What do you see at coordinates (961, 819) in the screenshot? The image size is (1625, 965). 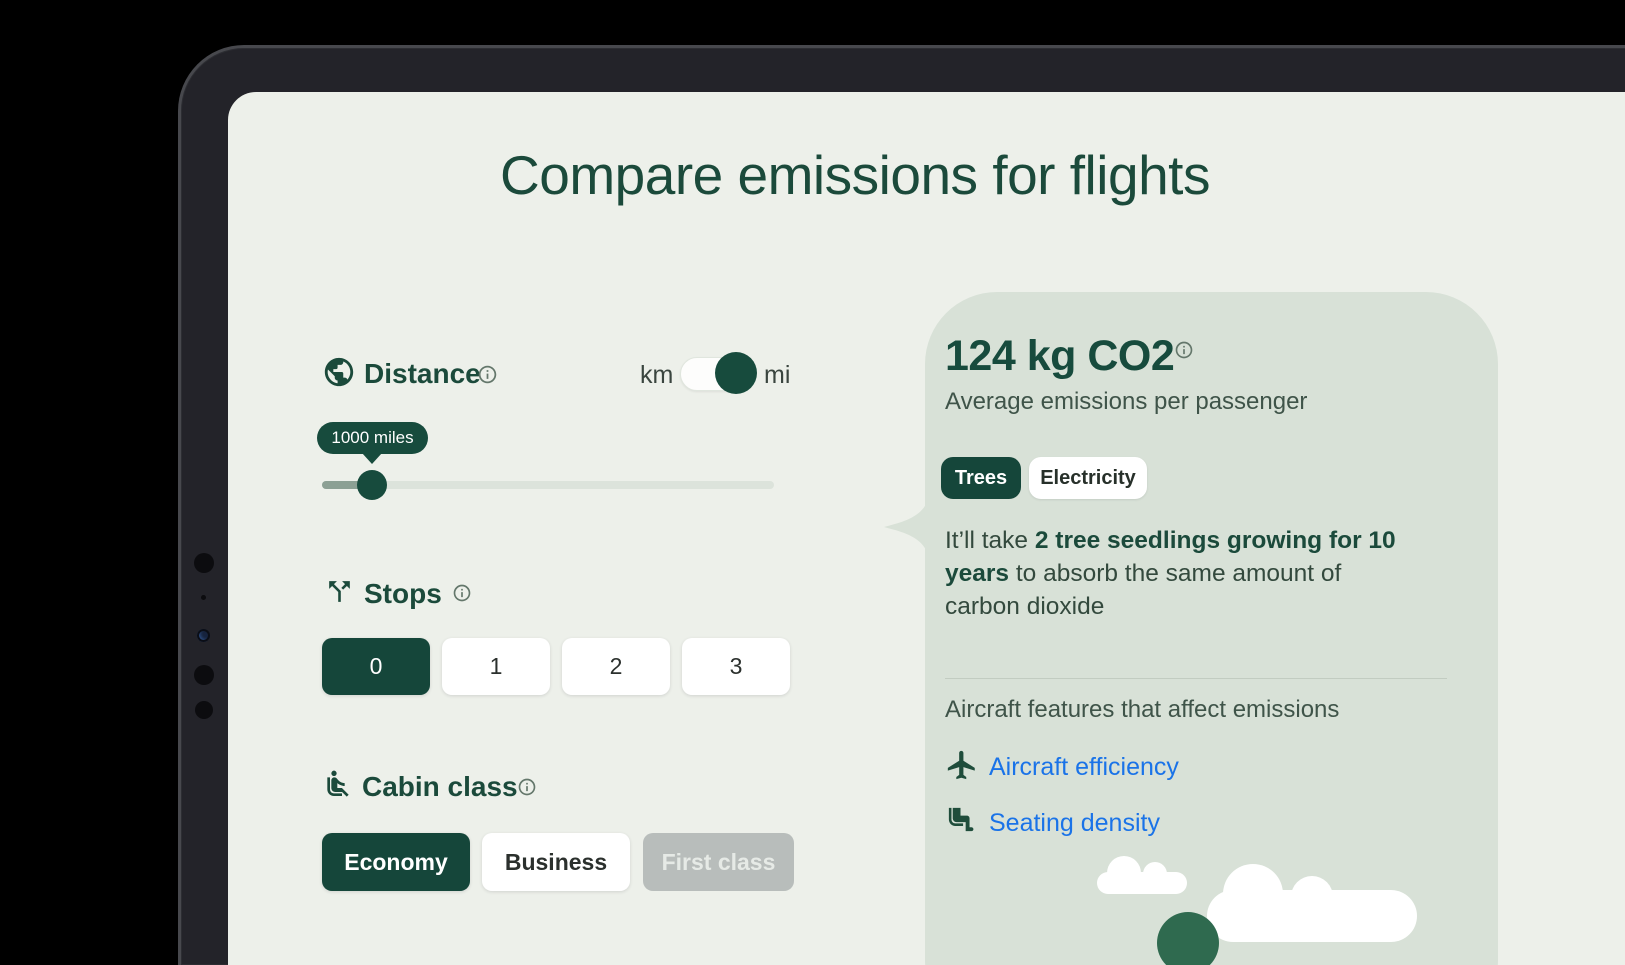 I see `seating-density-icon` at bounding box center [961, 819].